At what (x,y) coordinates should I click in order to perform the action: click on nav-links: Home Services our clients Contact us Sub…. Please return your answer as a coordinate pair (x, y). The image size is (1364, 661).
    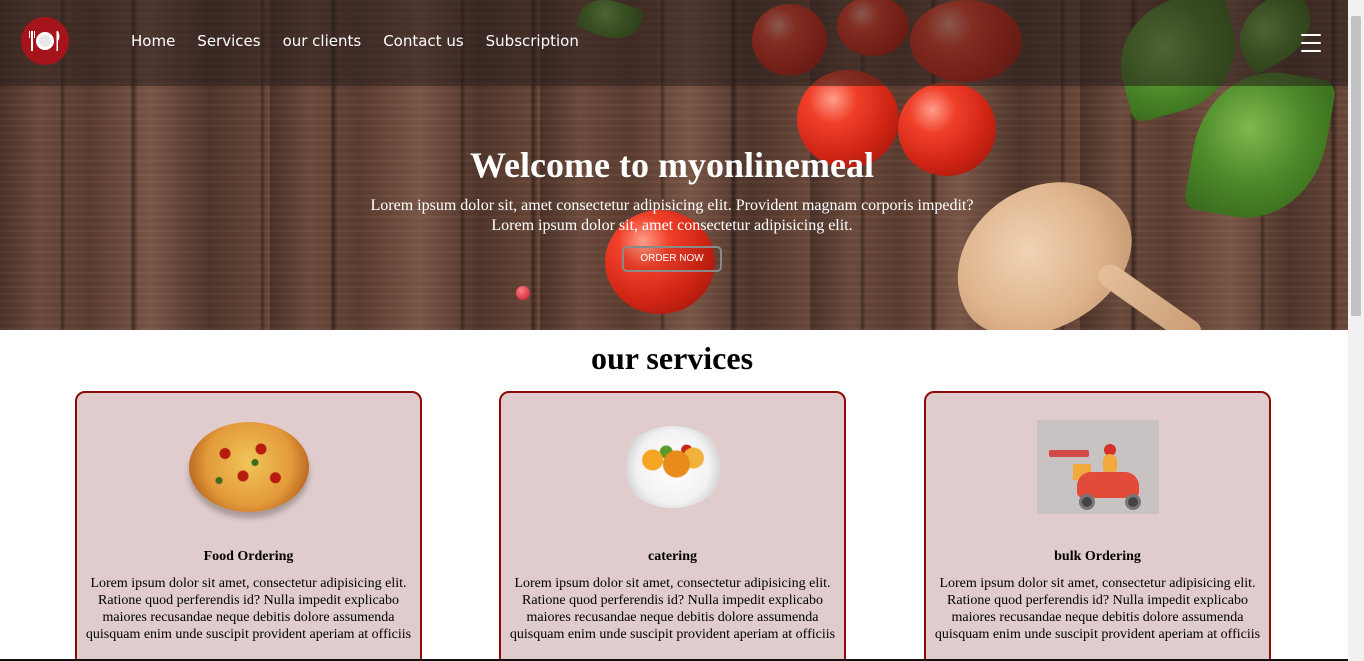
    Looking at the image, I should click on (366, 41).